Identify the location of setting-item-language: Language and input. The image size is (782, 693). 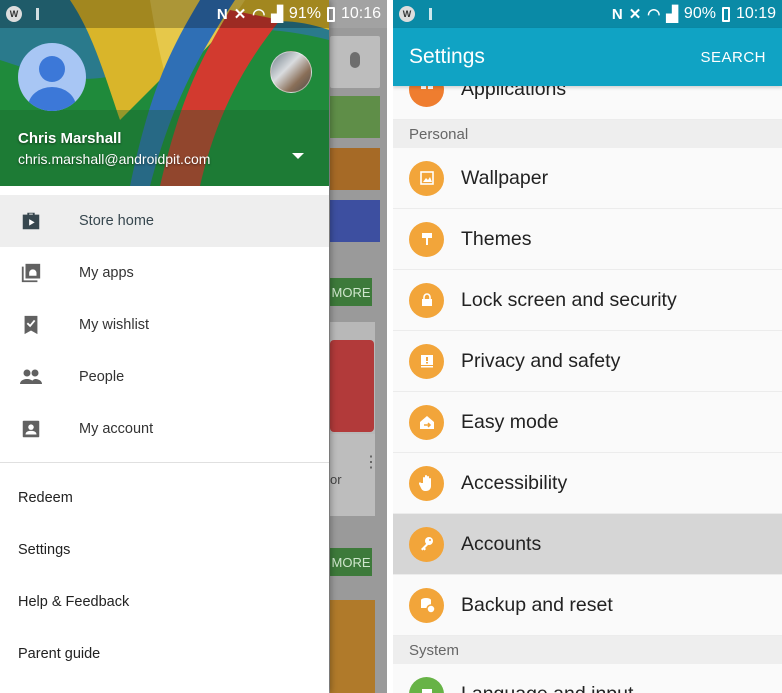
(587, 678).